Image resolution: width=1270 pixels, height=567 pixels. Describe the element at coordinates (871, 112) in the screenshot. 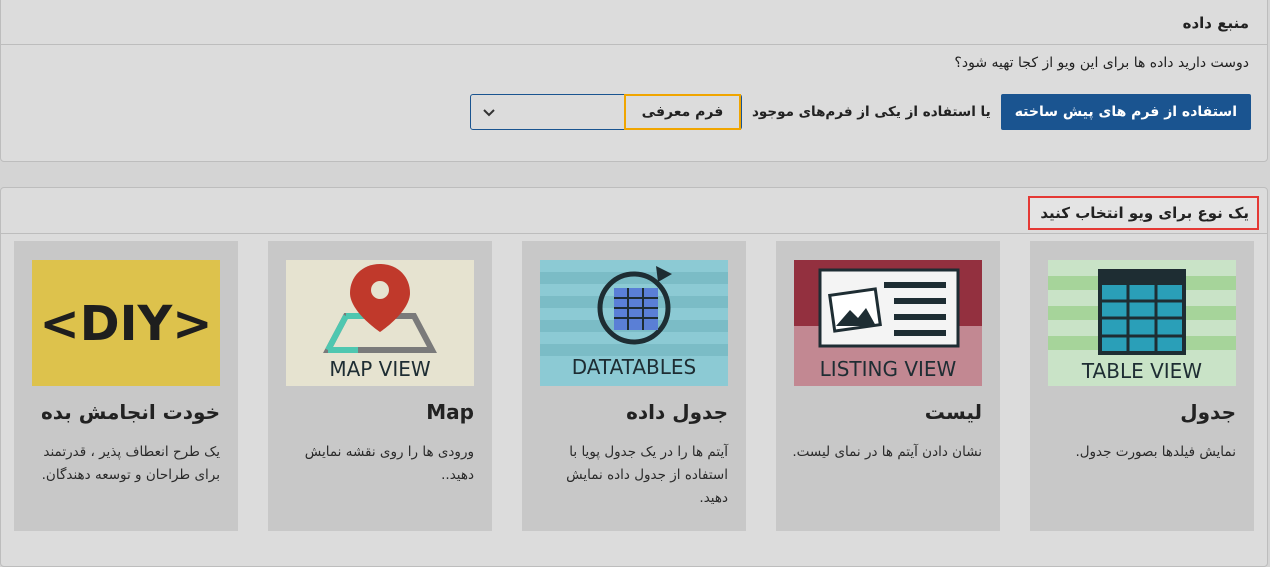

I see `existing-forms-label: یا استفاده از یکی از فرم‌های موجود` at that location.